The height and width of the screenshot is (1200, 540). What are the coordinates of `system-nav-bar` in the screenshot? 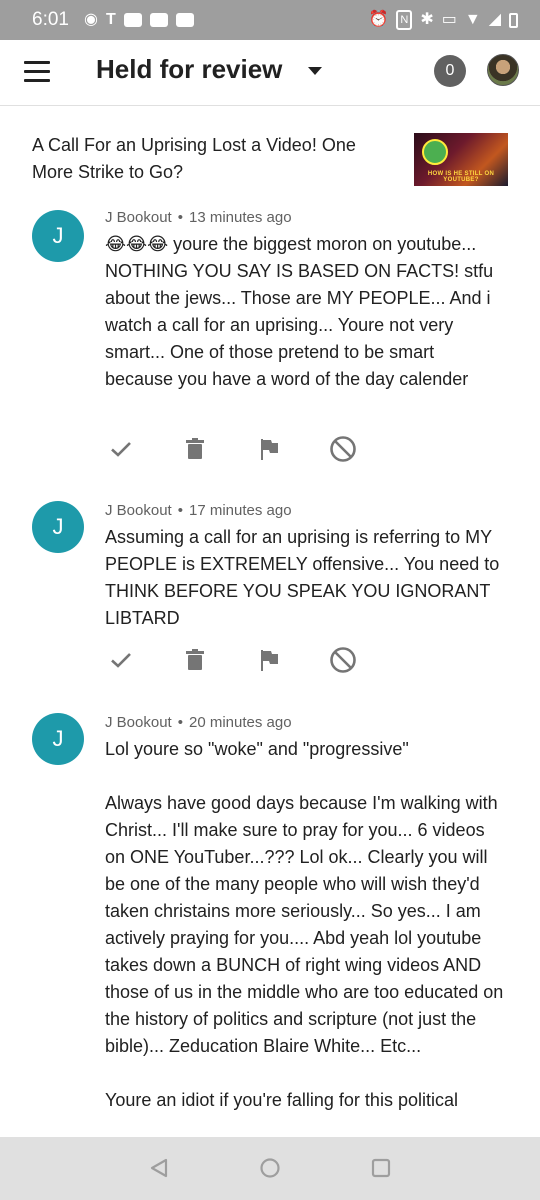 It's located at (270, 1168).